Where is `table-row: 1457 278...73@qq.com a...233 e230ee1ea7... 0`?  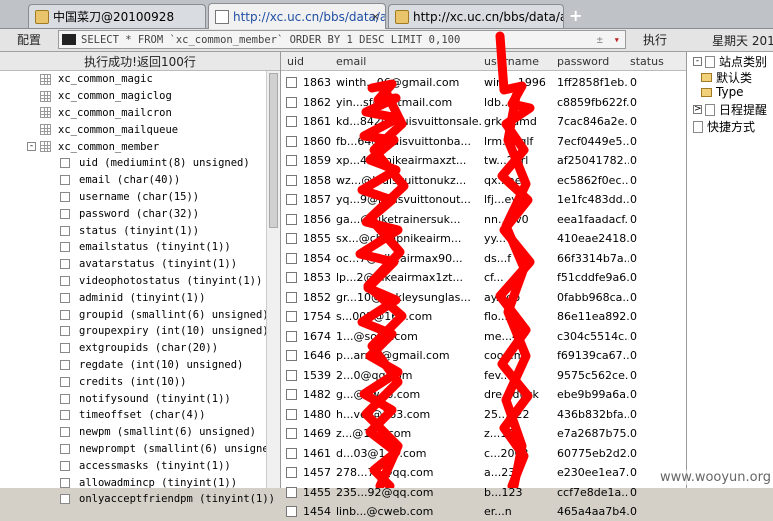 table-row: 1457 278...73@qq.com a...233 e230ee1ea7... 0 is located at coordinates (483, 472).